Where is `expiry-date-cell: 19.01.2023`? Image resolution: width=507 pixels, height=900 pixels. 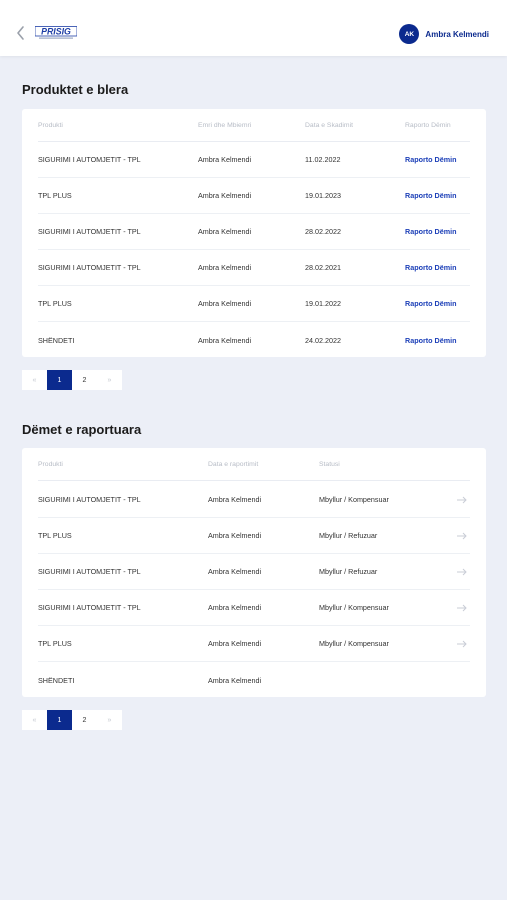 expiry-date-cell: 19.01.2023 is located at coordinates (323, 195).